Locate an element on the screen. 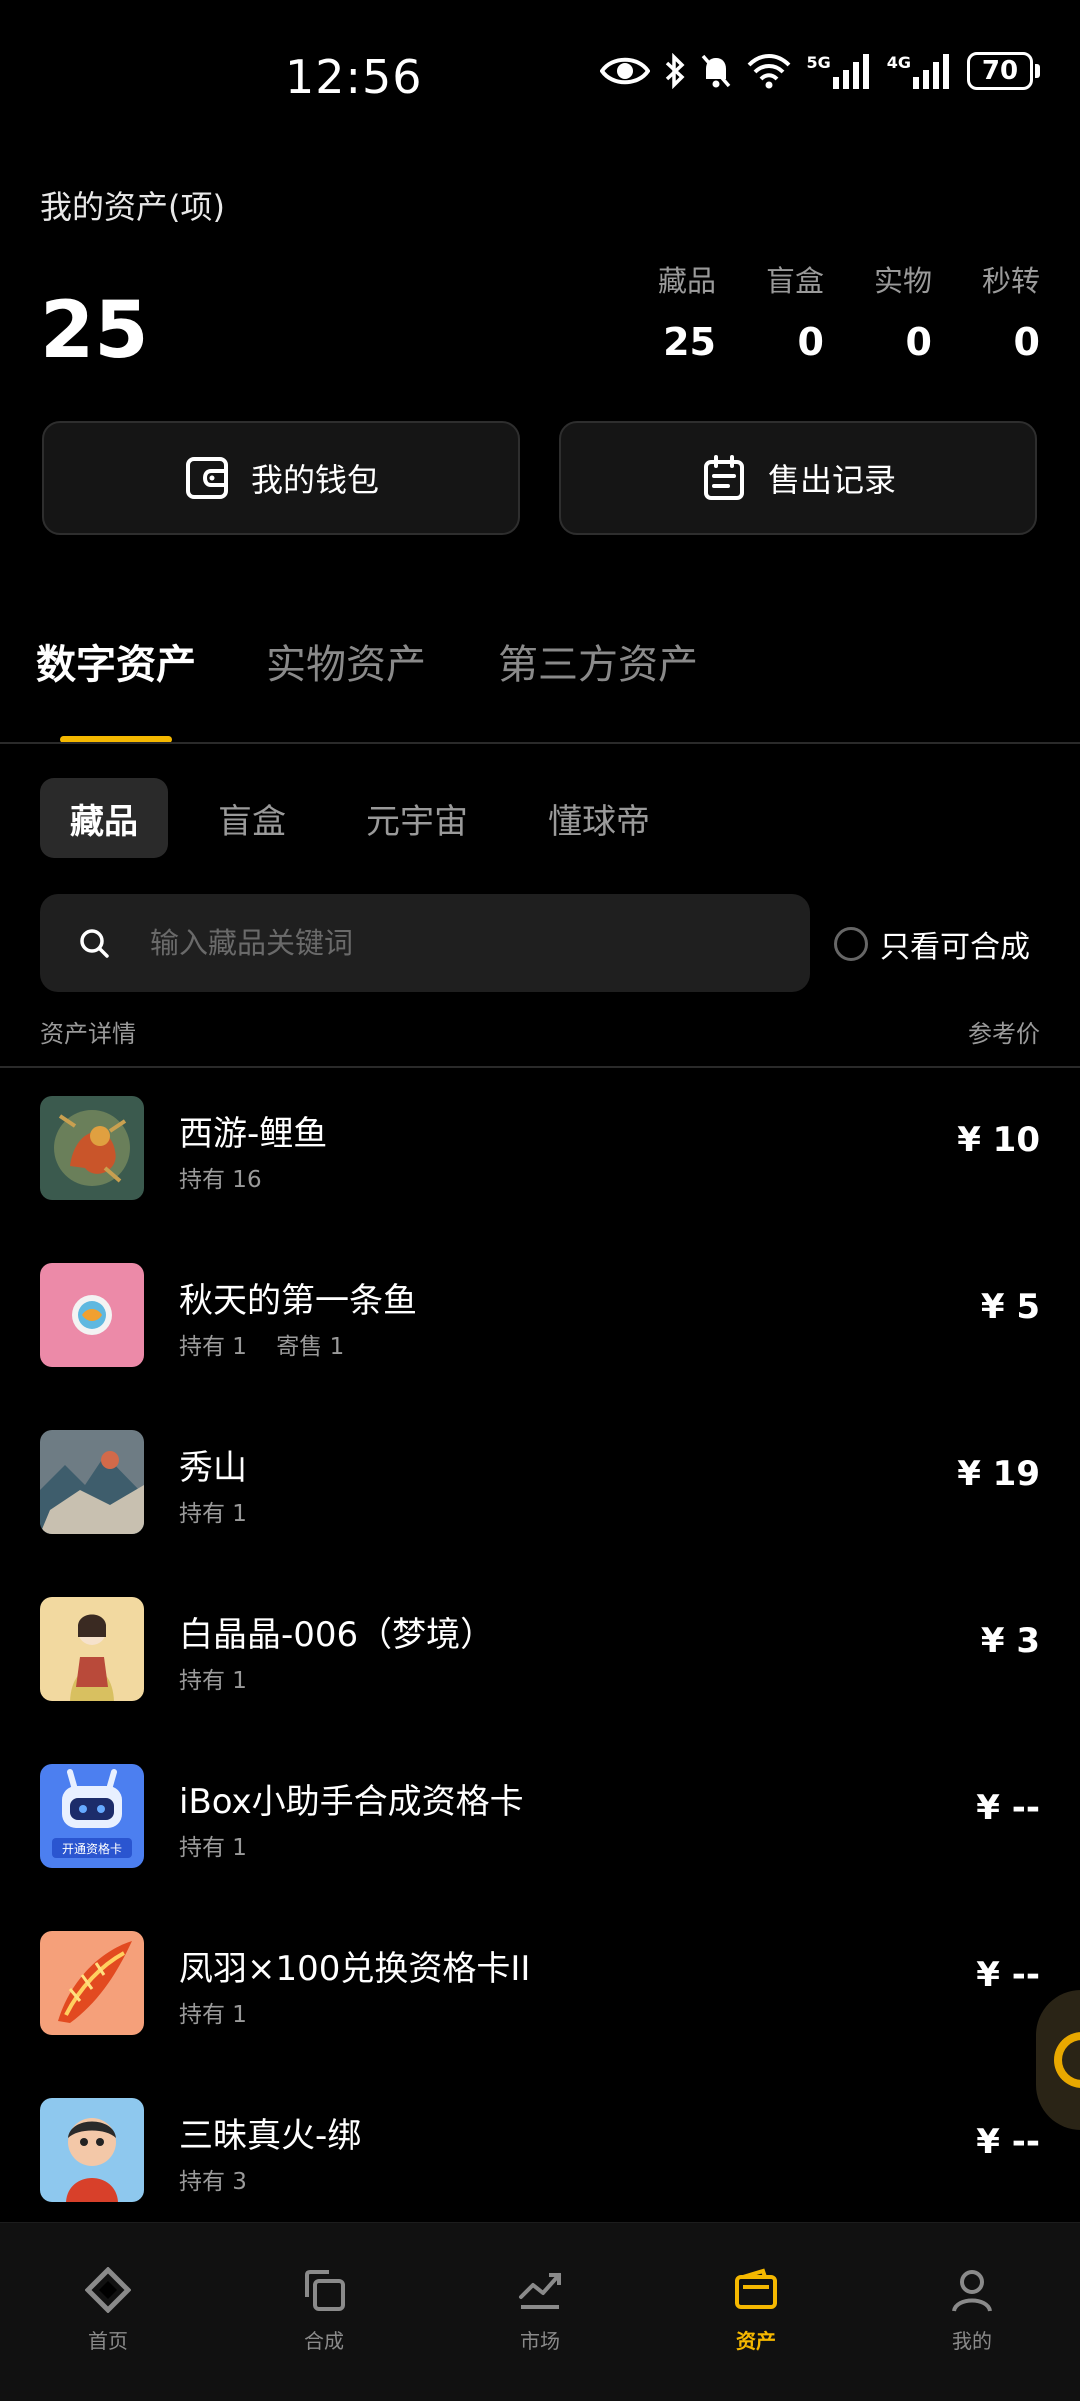 This screenshot has width=1080, height=2401. bottom-nav: 首页 合成 市场 资产 我的 is located at coordinates (540, 2311).